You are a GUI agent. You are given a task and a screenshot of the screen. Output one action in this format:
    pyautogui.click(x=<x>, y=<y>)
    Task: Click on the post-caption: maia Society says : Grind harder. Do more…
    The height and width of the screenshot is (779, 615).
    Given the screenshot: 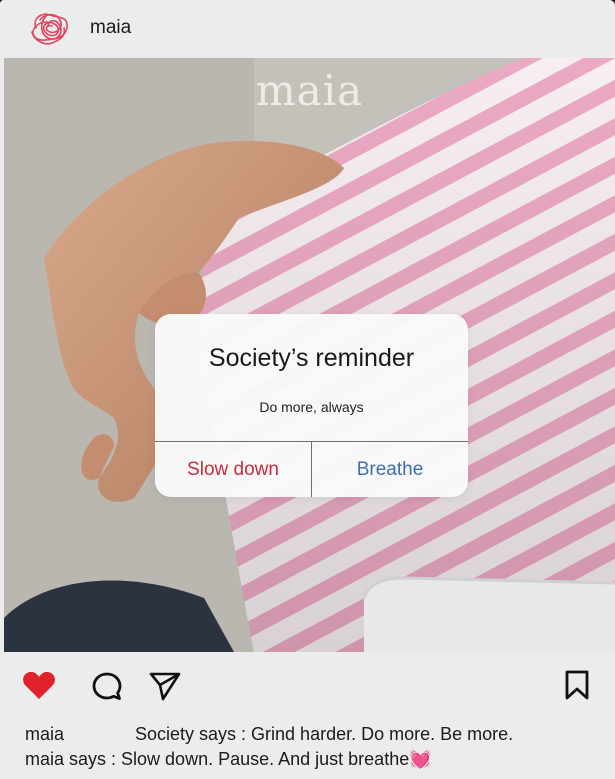 What is the action you would take?
    pyautogui.click(x=317, y=747)
    